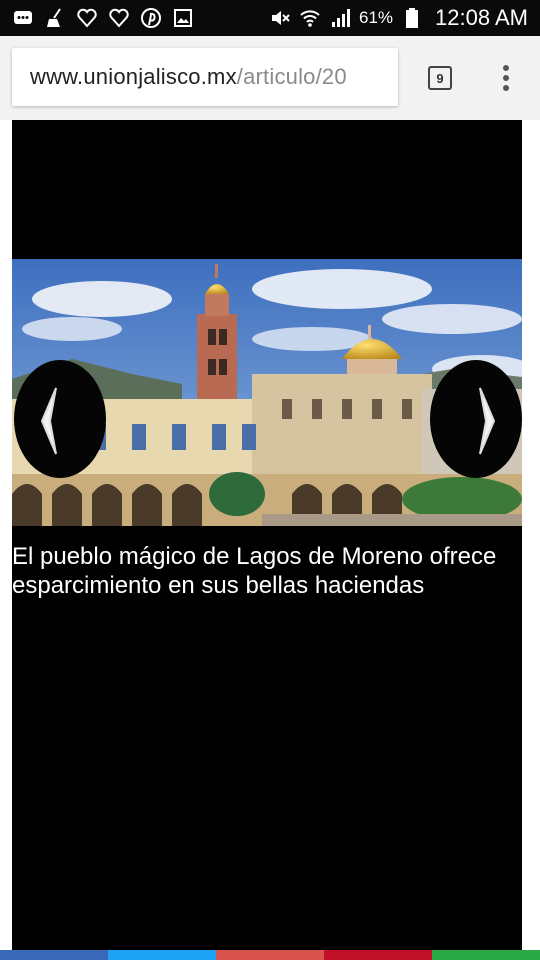  I want to click on overflow-menu-icon, so click(506, 78).